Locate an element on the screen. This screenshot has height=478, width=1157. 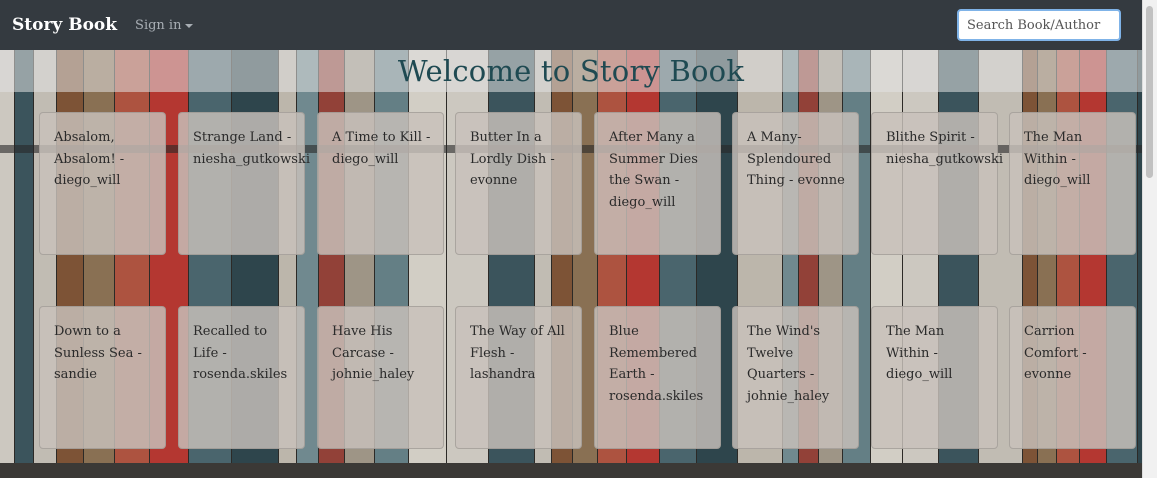
book-card: Blue Remembered Earth - rosenda.skiles is located at coordinates (657, 377).